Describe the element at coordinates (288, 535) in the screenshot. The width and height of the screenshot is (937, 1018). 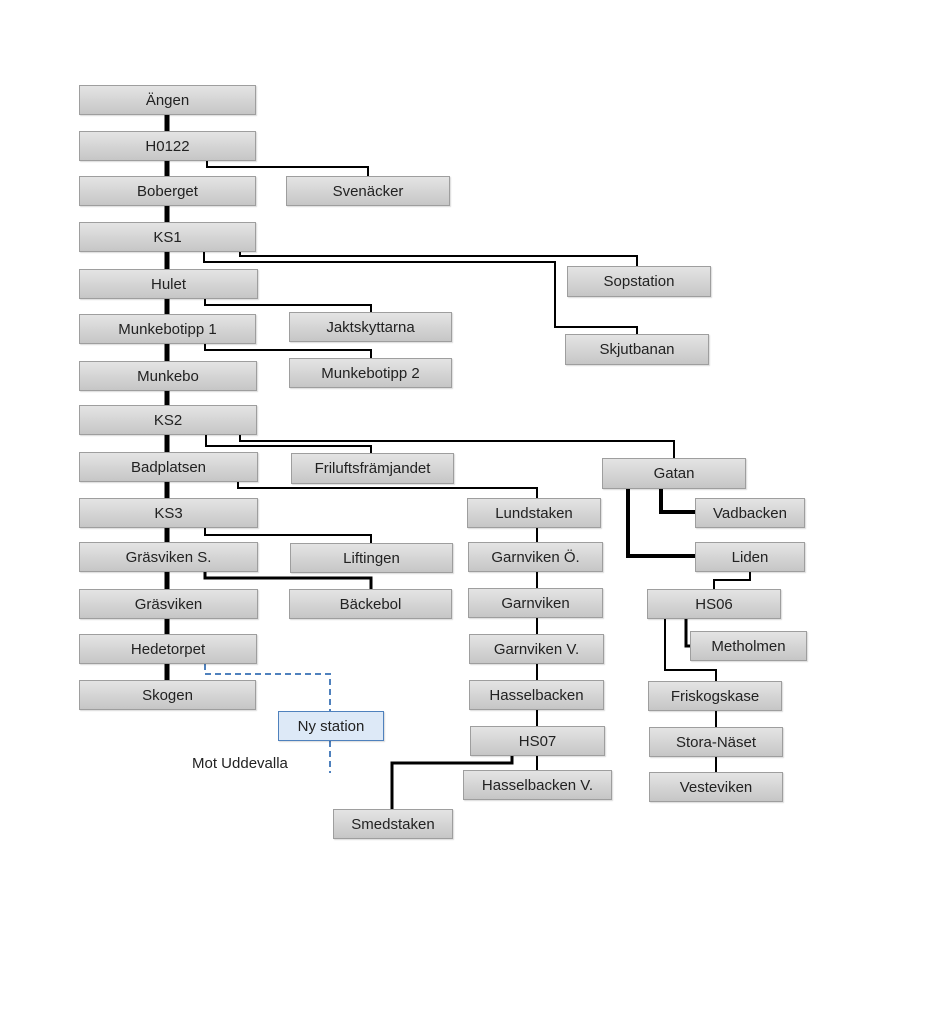
I see `edge-ks3-liftingen` at that location.